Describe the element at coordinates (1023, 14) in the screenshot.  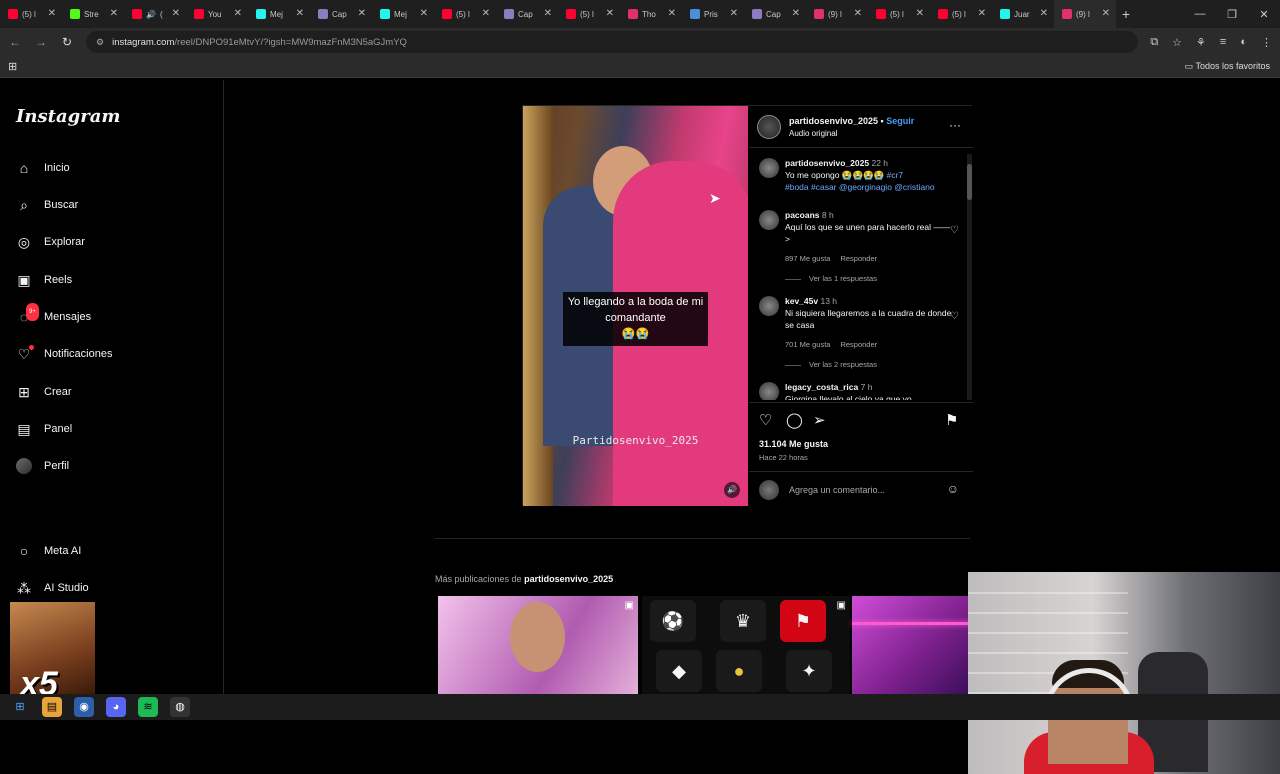
I see `browser-tab: Juar ✕` at that location.